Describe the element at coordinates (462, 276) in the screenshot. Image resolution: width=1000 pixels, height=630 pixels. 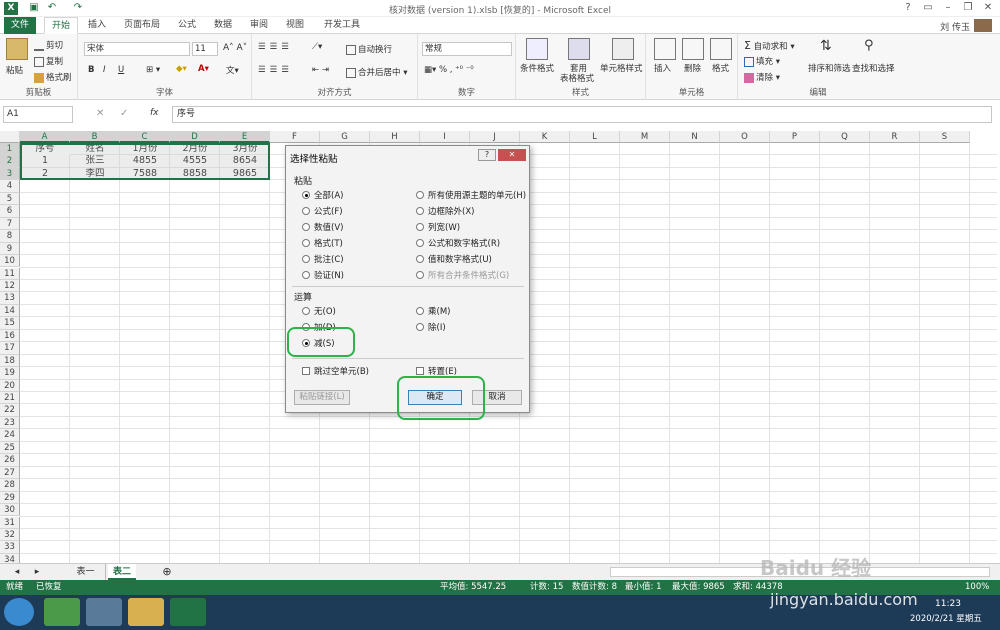
I see `radio-option: 所有合并条件格式(G)` at that location.